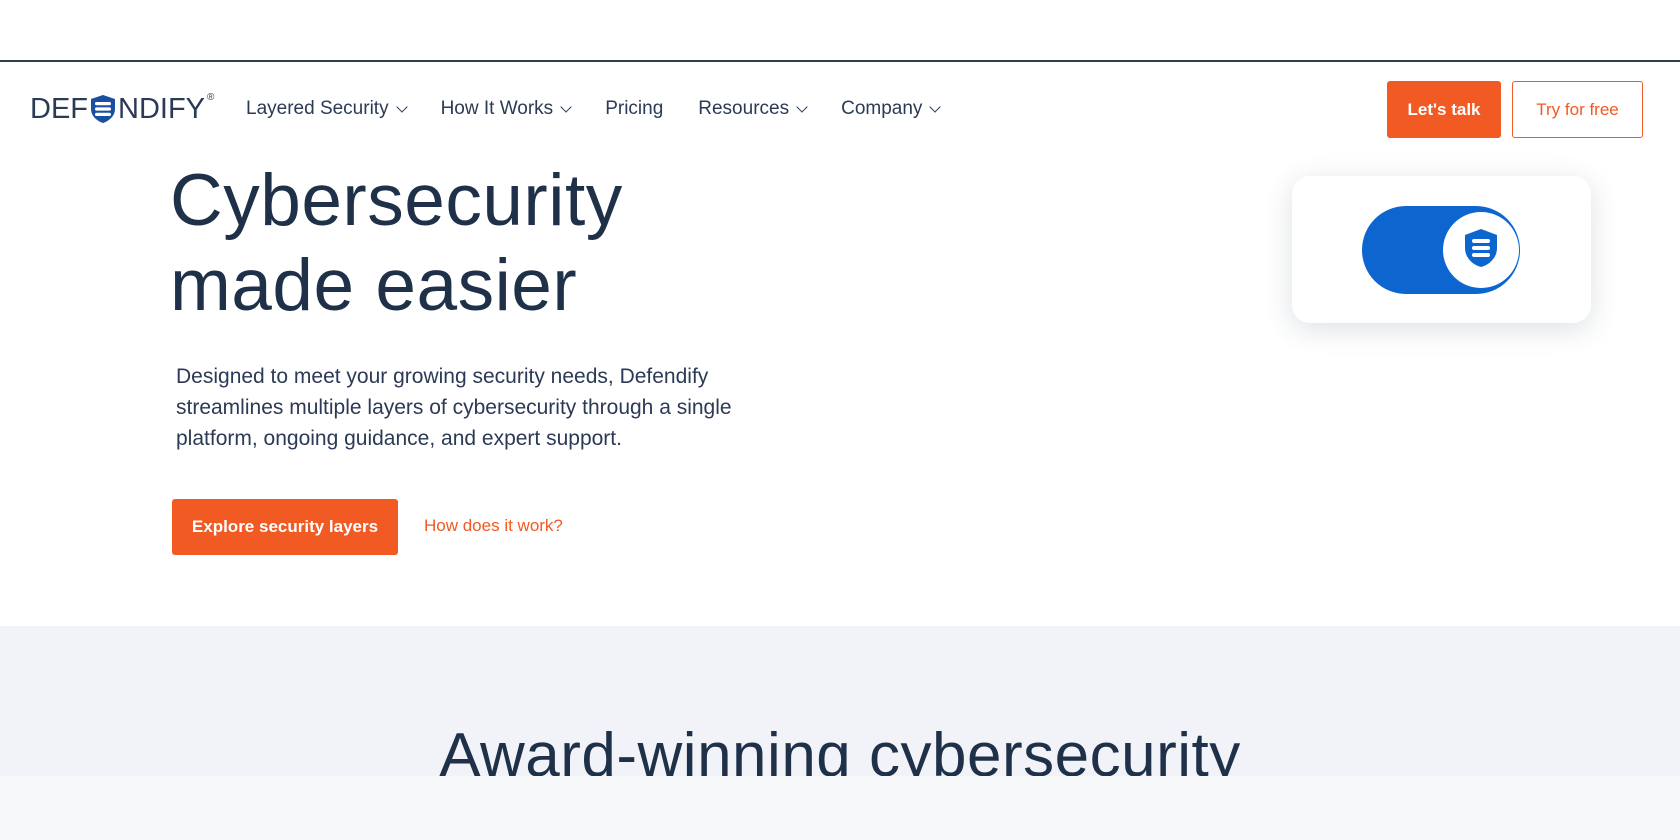 The image size is (1680, 840). I want to click on shield-icon, so click(1481, 250).